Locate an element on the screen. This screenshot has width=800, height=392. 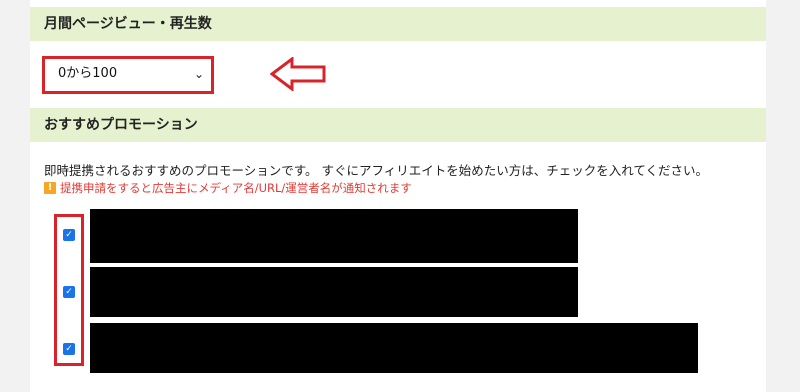
warning-text: 提携申請をすると広告主にメディア名/URL/運営者名が通知されます is located at coordinates (236, 188).